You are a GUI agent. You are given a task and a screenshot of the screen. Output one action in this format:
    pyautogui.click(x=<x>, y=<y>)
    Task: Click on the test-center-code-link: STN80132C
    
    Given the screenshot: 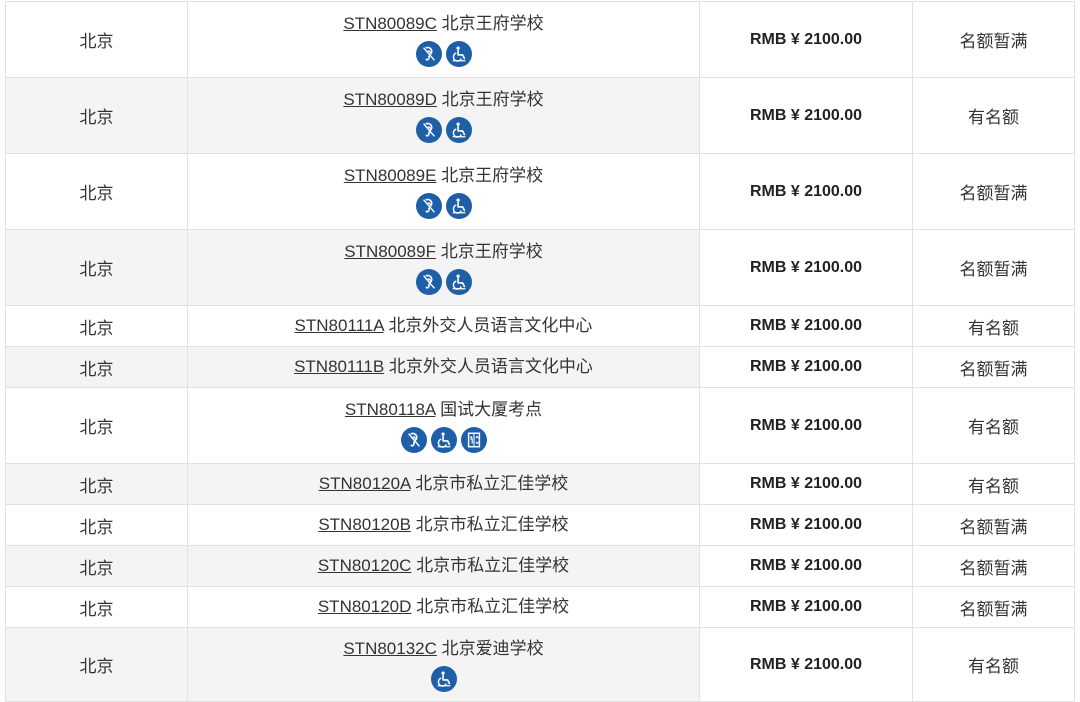 What is the action you would take?
    pyautogui.click(x=390, y=648)
    